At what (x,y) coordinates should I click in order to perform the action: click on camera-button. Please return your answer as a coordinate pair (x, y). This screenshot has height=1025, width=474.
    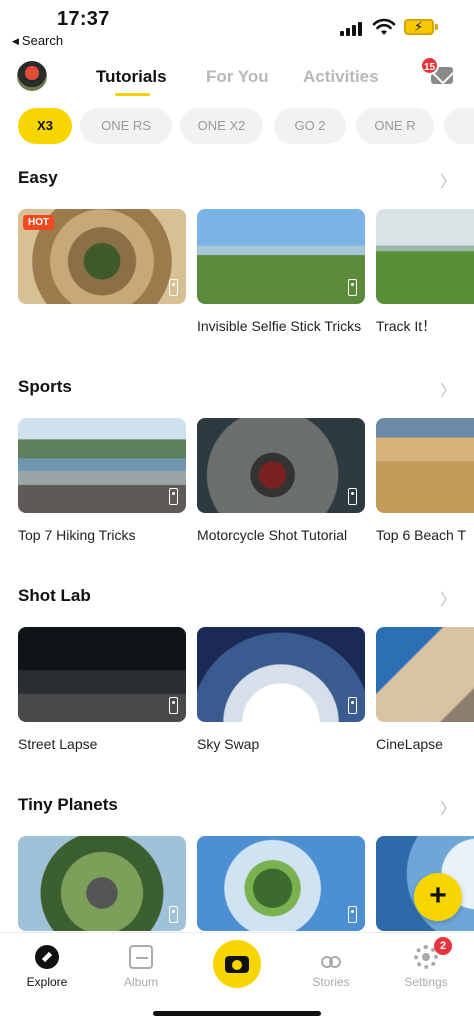
    Looking at the image, I should click on (237, 964).